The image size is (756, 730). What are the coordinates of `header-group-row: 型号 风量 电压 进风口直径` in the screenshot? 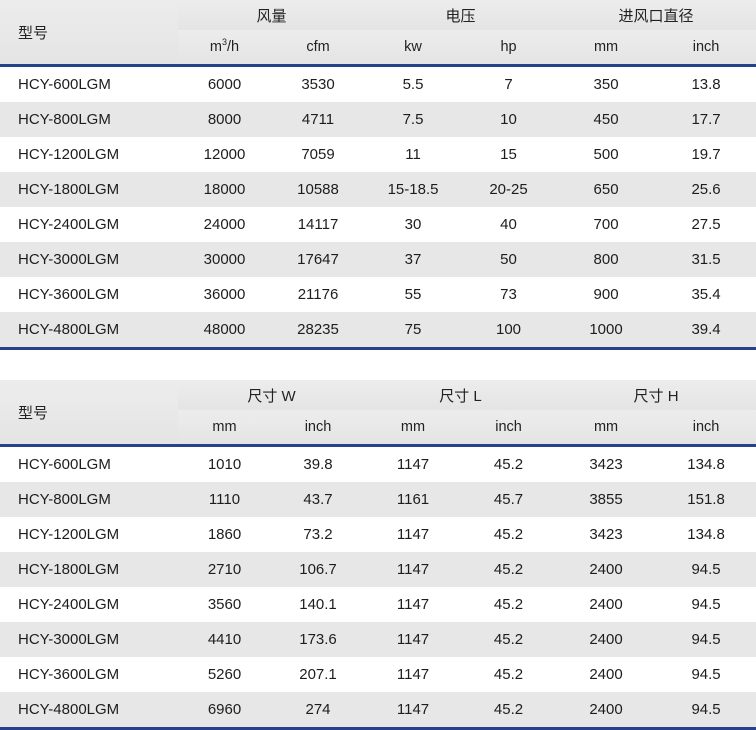 It's located at (378, 32).